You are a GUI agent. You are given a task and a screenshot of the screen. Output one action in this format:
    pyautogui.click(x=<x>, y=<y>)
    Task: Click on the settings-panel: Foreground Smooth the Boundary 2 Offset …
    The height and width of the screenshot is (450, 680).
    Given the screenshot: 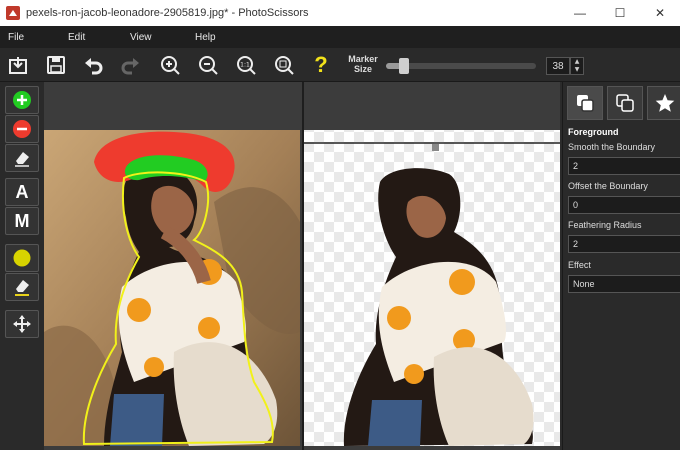 What is the action you would take?
    pyautogui.click(x=621, y=266)
    